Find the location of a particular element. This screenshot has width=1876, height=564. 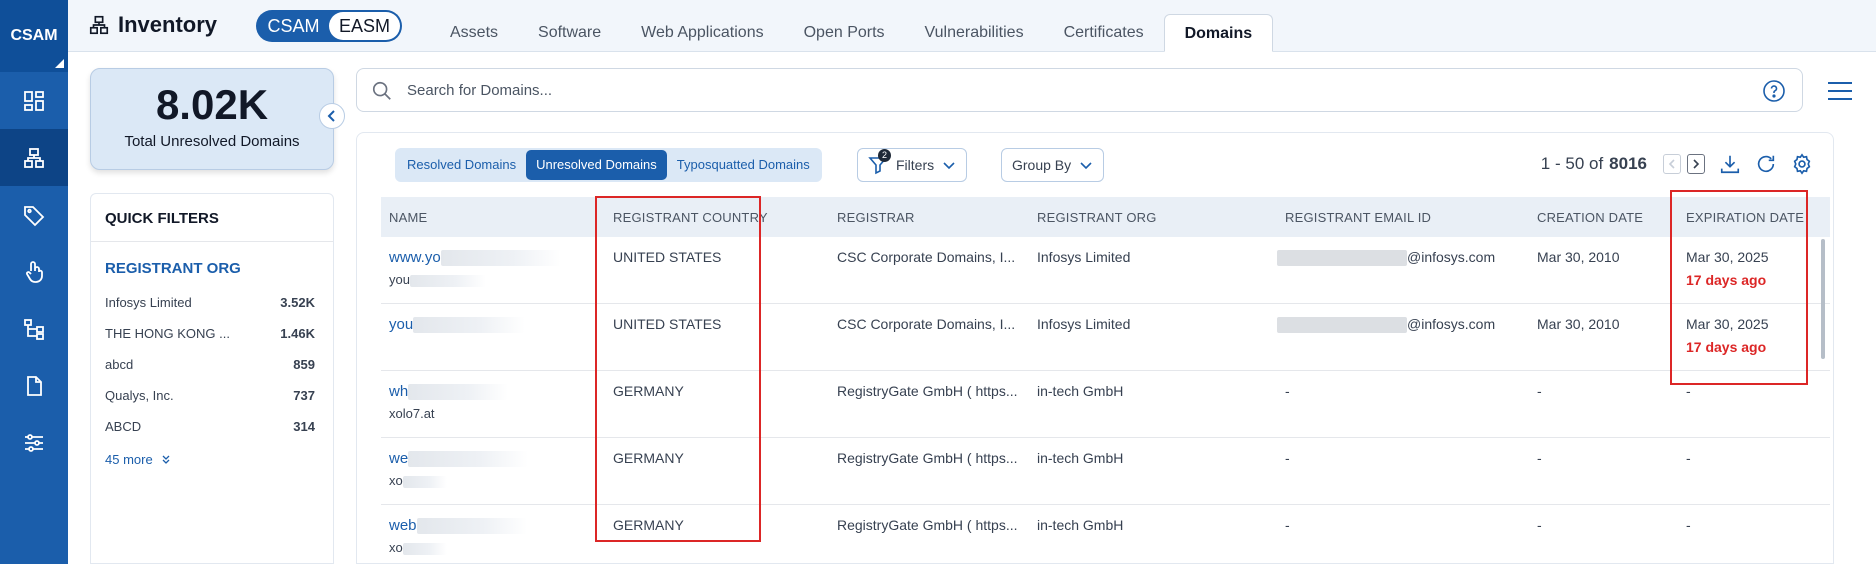

pagination-total: 8016 is located at coordinates (1628, 163).